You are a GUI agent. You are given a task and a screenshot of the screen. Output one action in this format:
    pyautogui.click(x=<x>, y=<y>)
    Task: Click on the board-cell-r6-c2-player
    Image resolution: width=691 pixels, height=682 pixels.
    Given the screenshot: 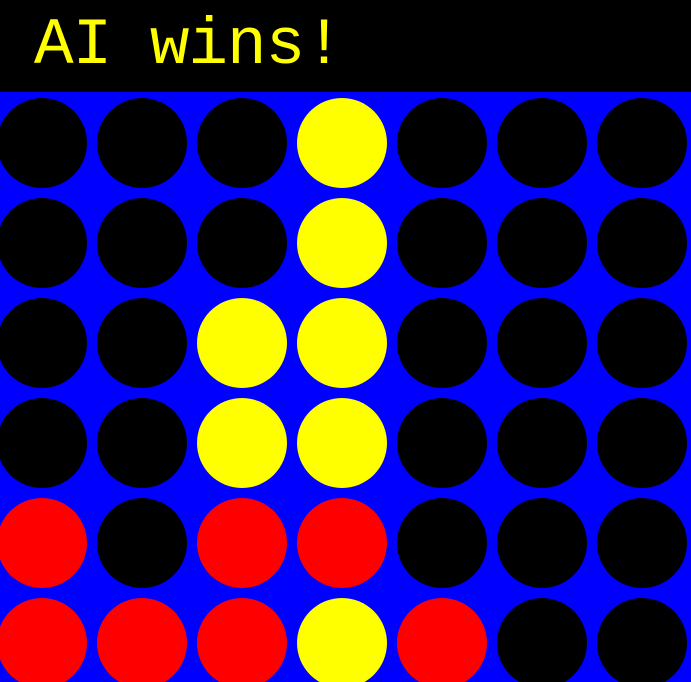 What is the action you would take?
    pyautogui.click(x=142, y=640)
    